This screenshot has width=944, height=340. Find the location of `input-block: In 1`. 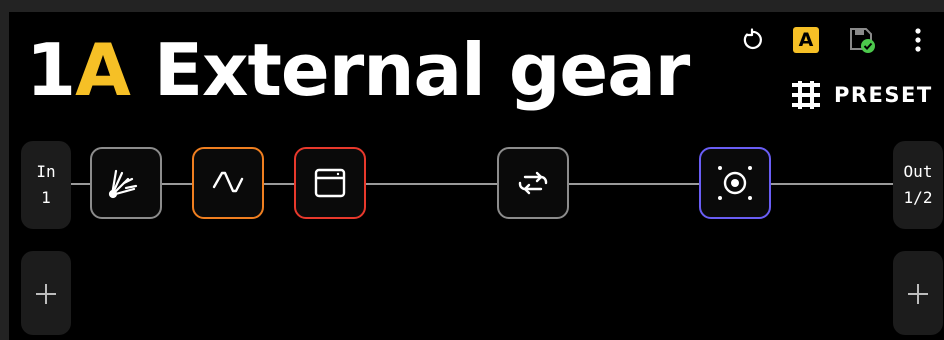

input-block: In 1 is located at coordinates (46, 185).